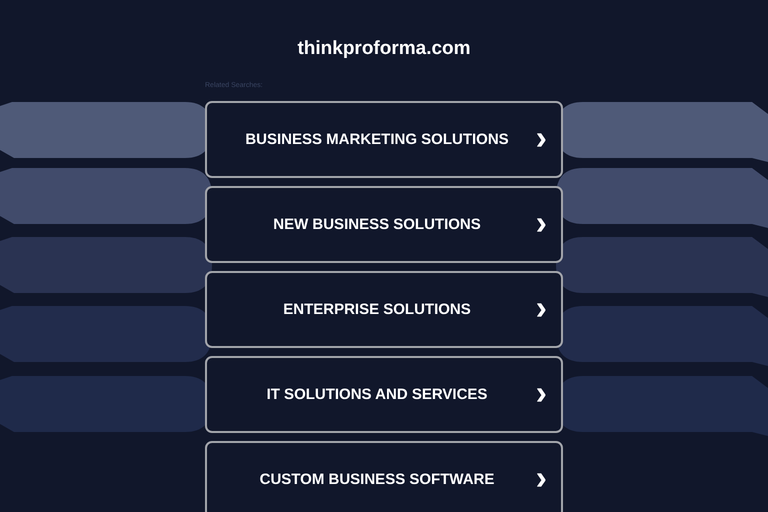  Describe the element at coordinates (384, 394) in the screenshot. I see `related-search-link: IT SOLUTIONS AND SERVICES ›` at that location.